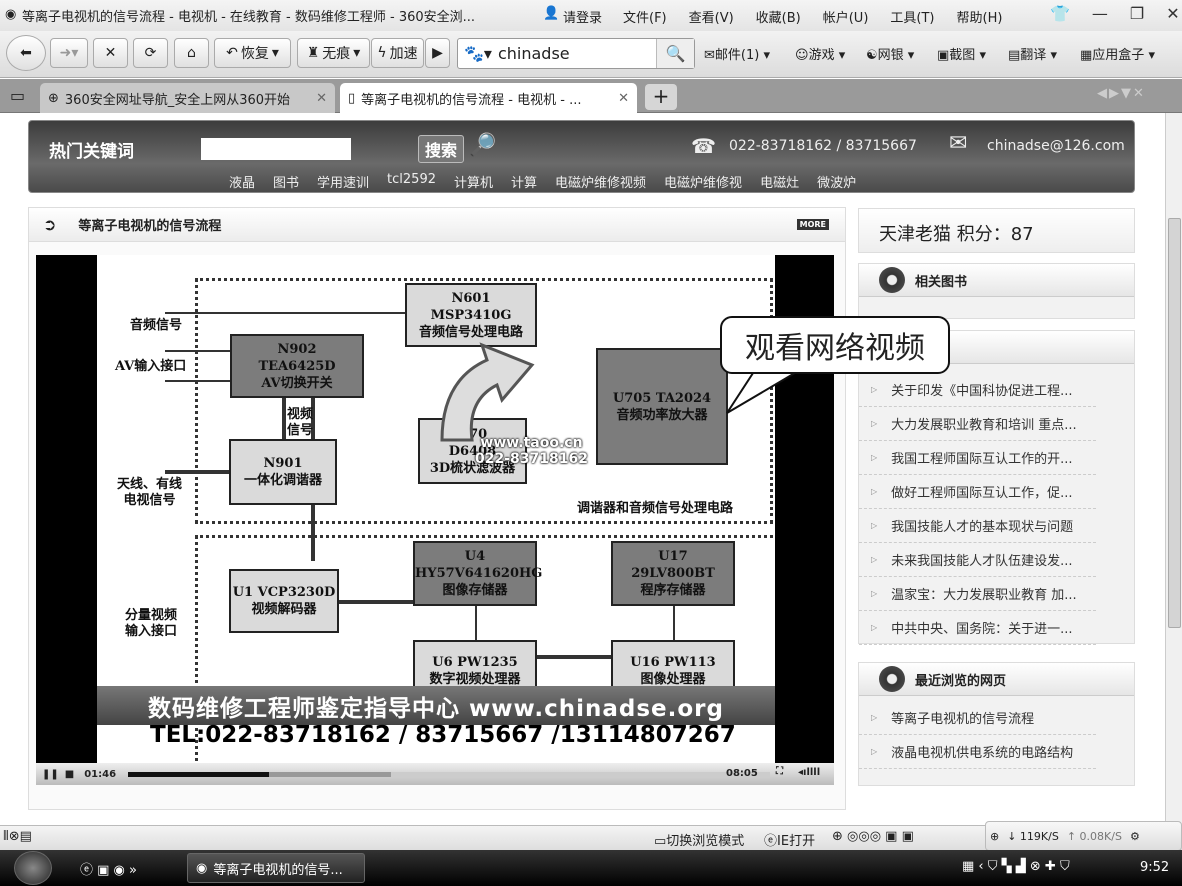  Describe the element at coordinates (276, 149) in the screenshot. I see `keyword-search-input` at that location.